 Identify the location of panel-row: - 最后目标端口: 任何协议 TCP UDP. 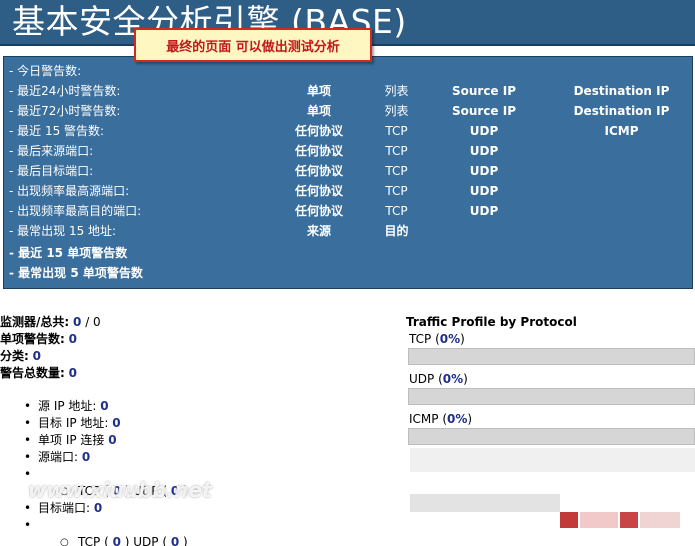
(349, 171).